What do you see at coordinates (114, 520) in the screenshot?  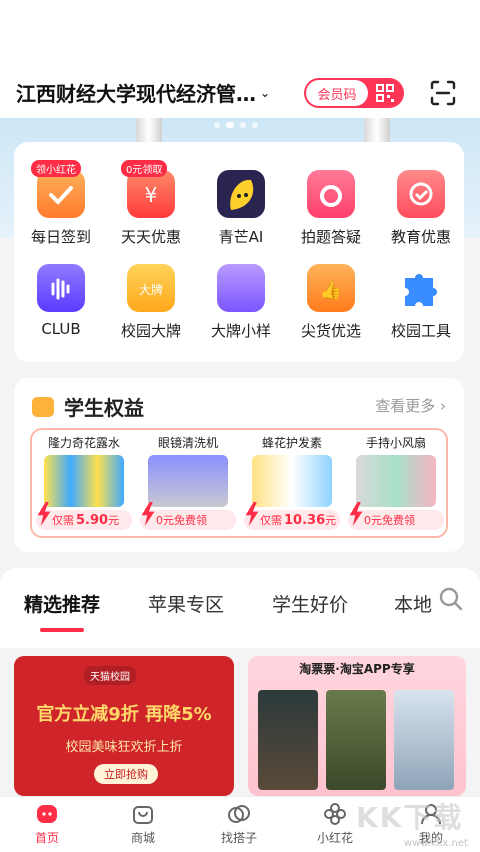 I see `price-suffix: 元` at bounding box center [114, 520].